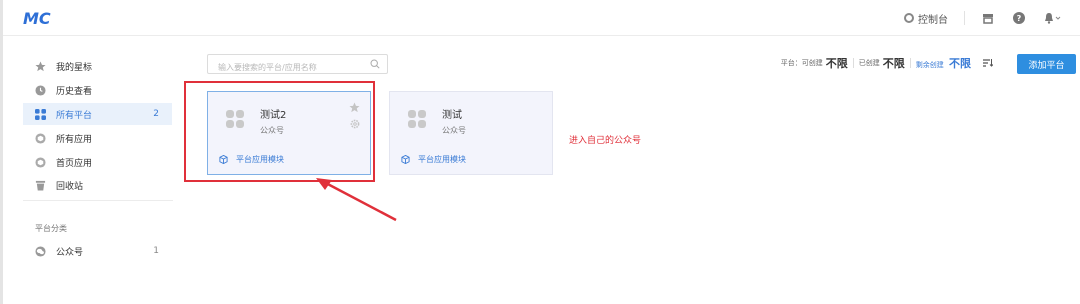 Image resolution: width=1080 pixels, height=304 pixels. What do you see at coordinates (40, 185) in the screenshot?
I see `trash-icon` at bounding box center [40, 185].